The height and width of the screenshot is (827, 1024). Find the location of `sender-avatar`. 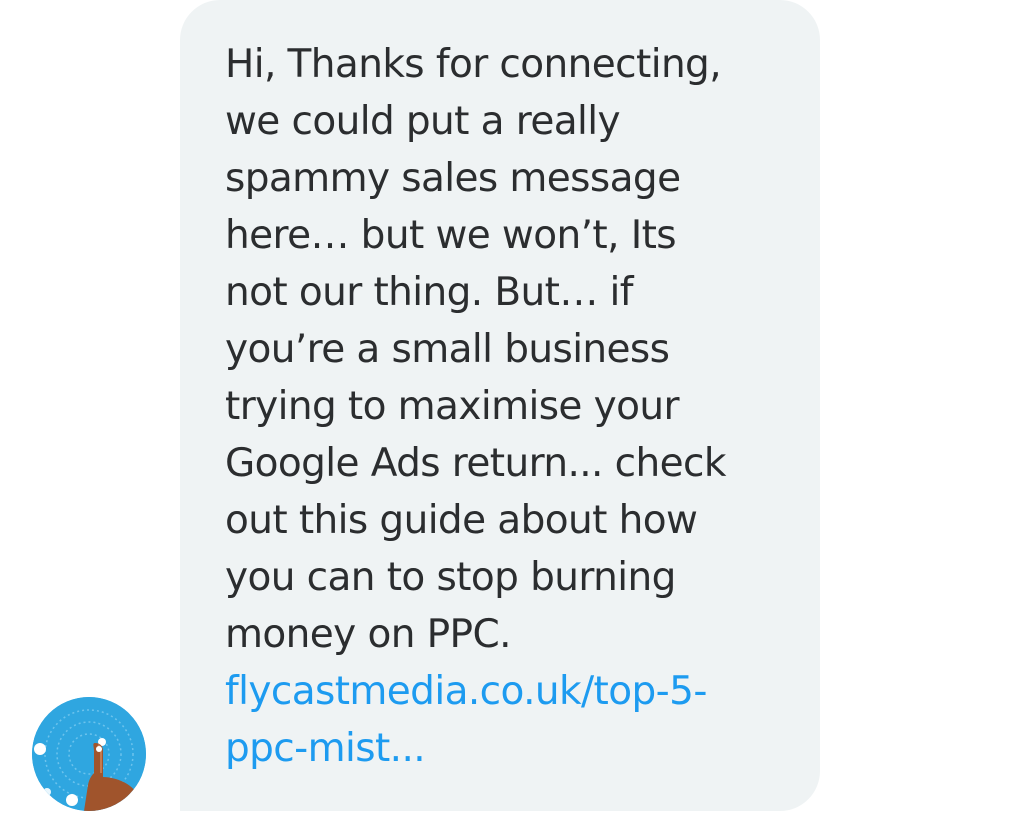

sender-avatar is located at coordinates (89, 754).